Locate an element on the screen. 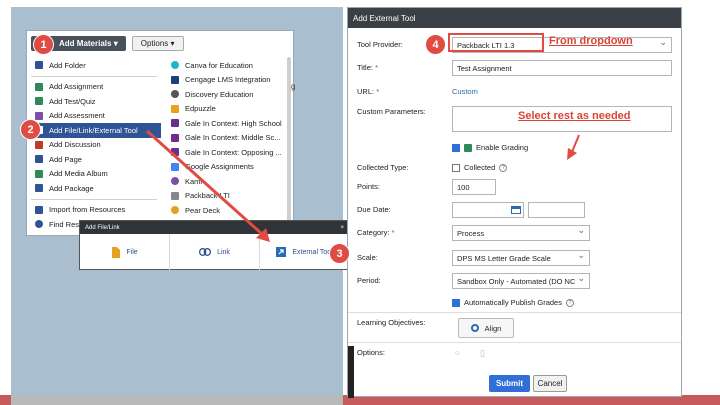  category-label: Category: * is located at coordinates (376, 232).